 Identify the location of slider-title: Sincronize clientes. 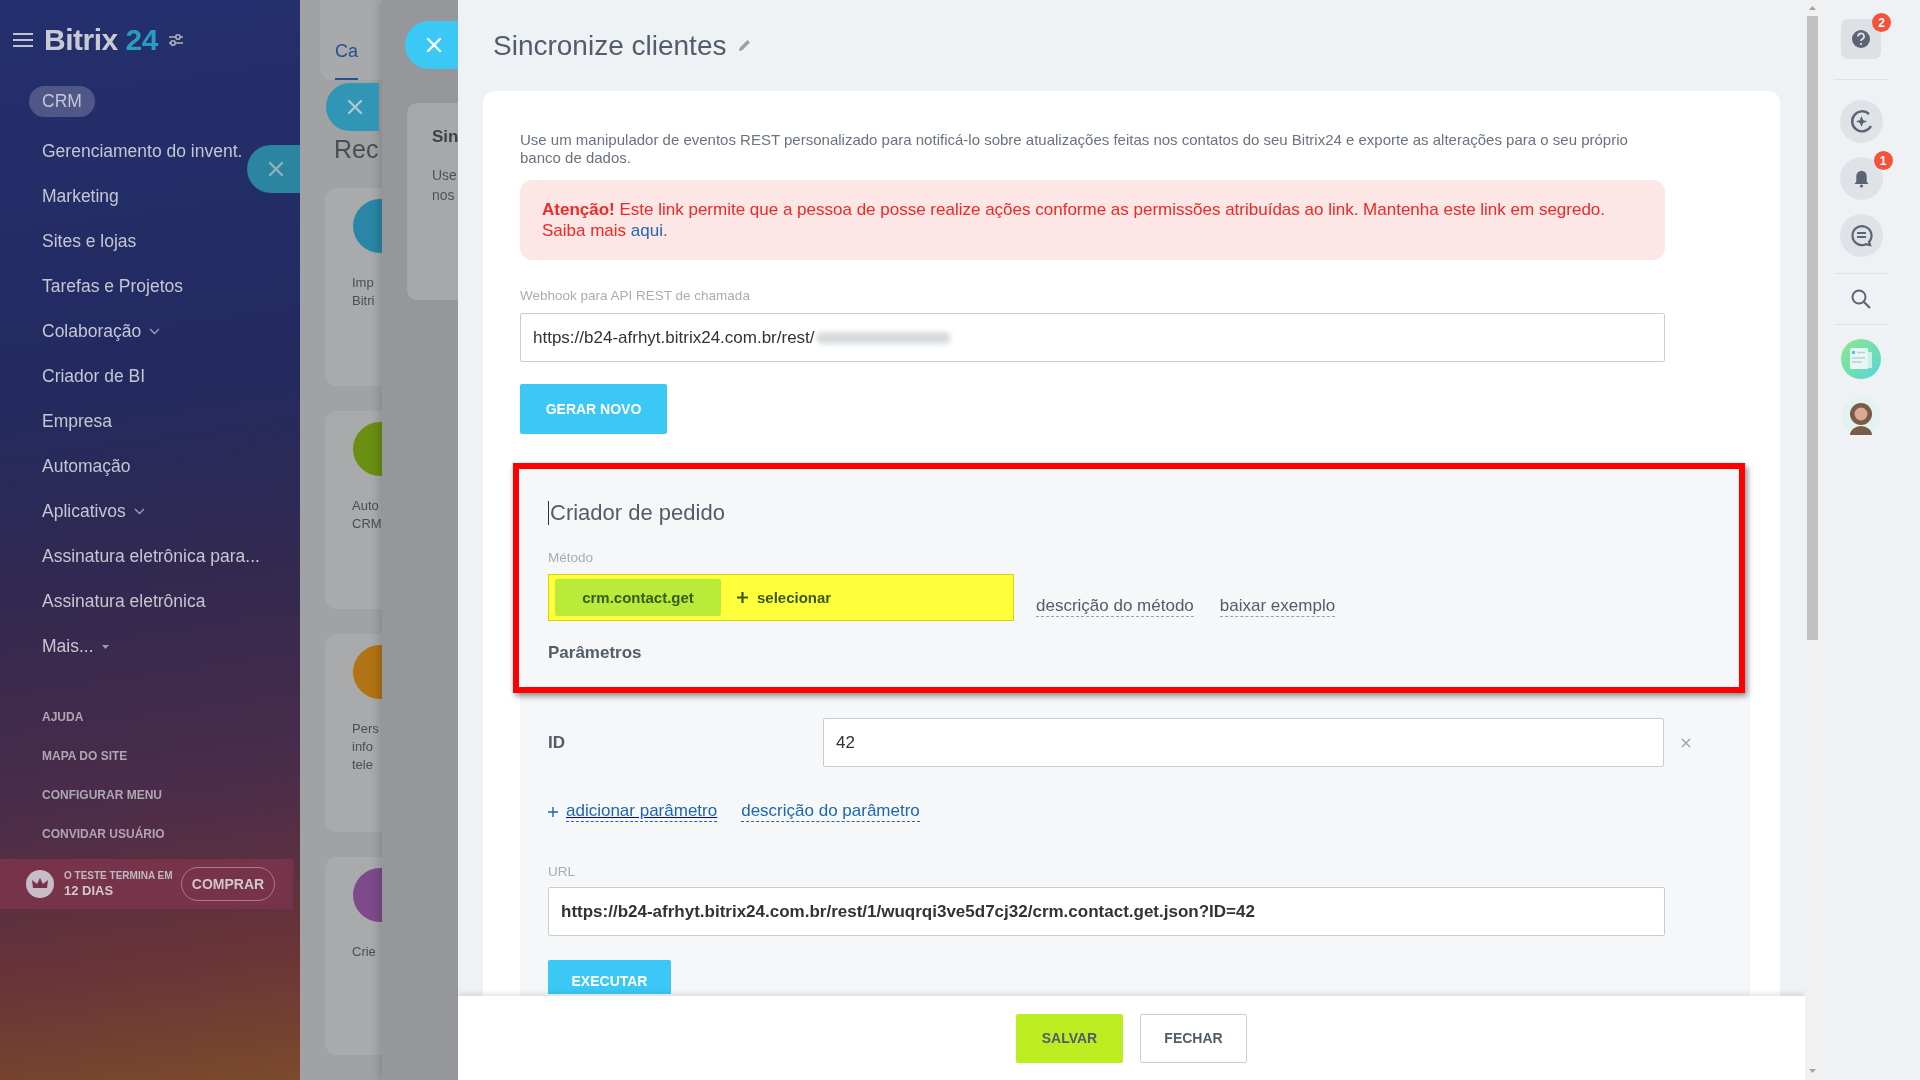
(610, 45).